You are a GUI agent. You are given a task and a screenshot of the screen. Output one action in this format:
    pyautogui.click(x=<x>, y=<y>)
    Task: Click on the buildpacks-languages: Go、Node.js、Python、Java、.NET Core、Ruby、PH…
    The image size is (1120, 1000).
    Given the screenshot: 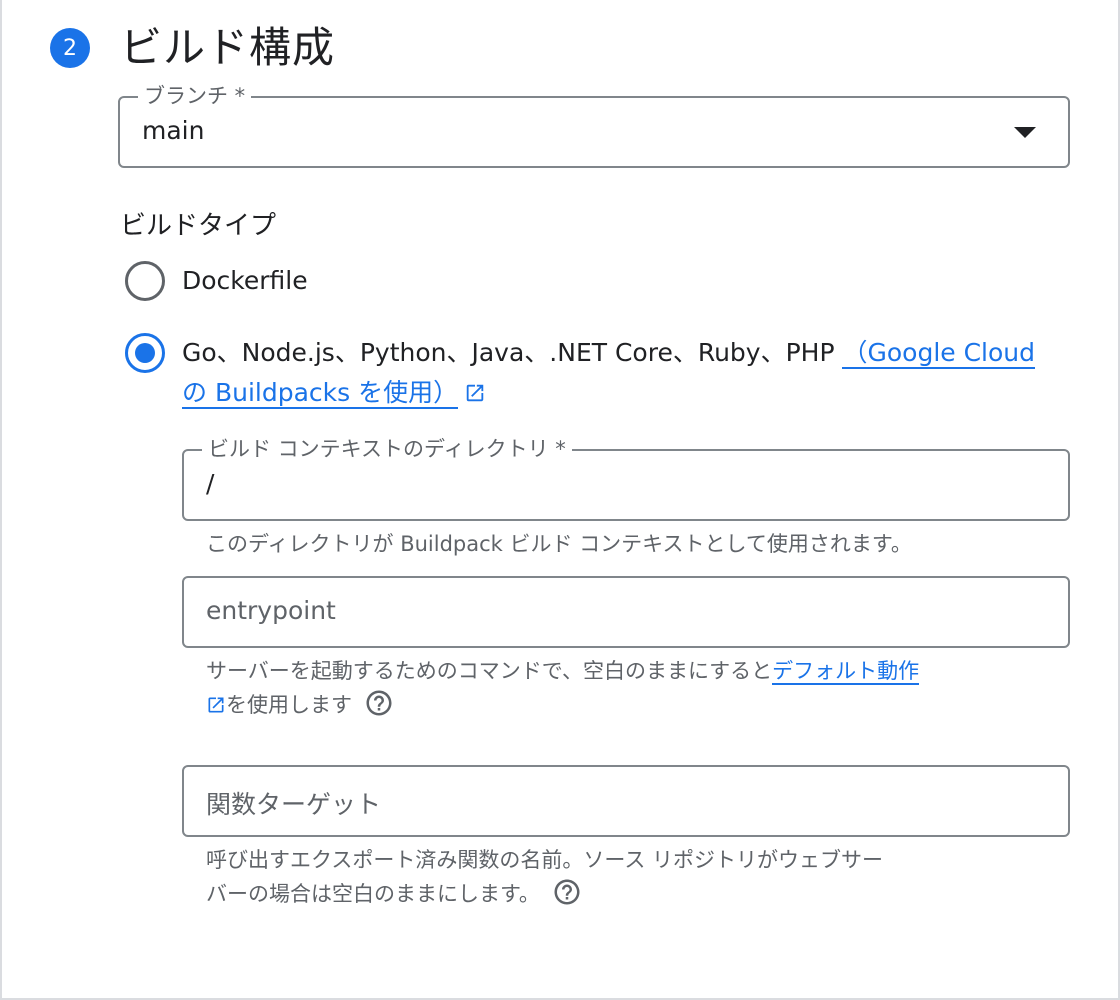 What is the action you would take?
    pyautogui.click(x=512, y=352)
    